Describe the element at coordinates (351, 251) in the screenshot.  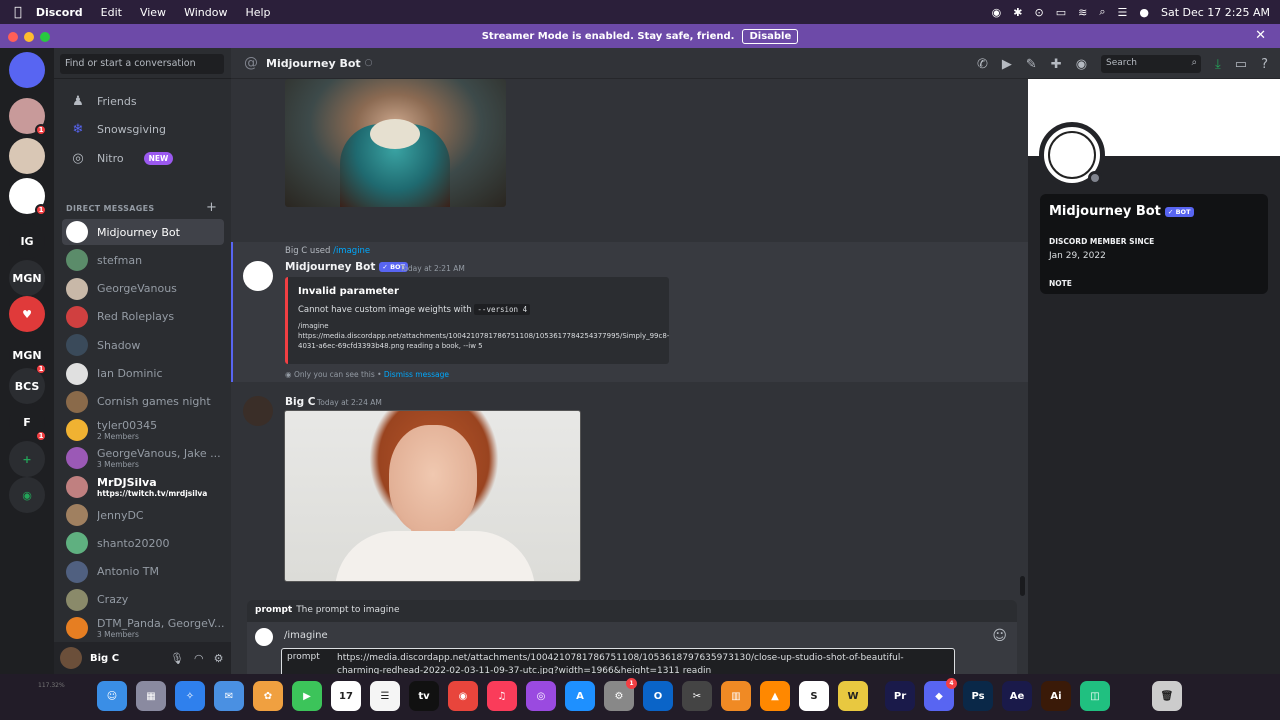
I see `reply-command: /imagine` at that location.